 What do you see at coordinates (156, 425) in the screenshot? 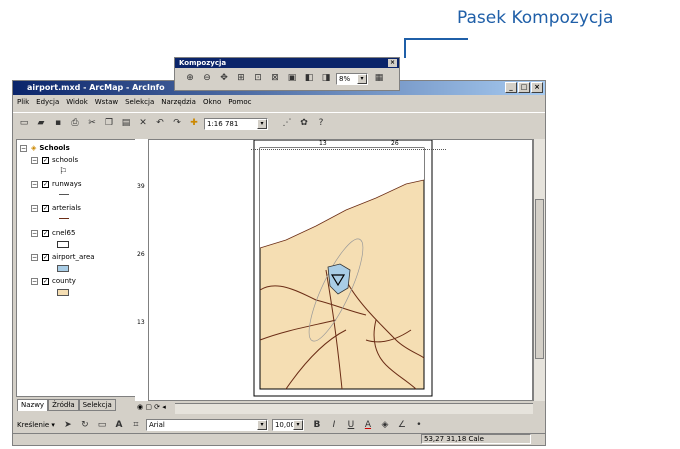
I see `font-value: Arial` at bounding box center [156, 425].